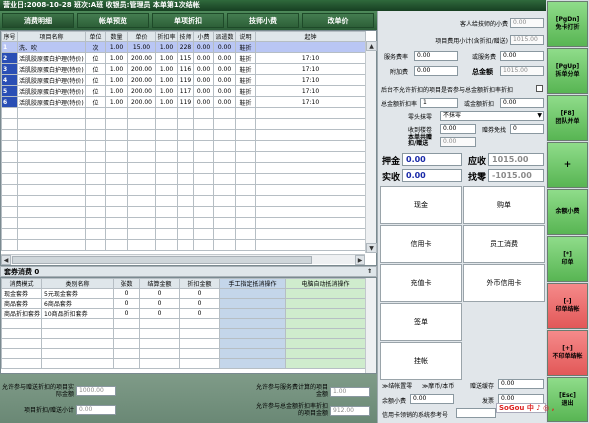  Describe the element at coordinates (567, 118) in the screenshot. I see `group-merge-button: [F8] 团队并单` at that location.